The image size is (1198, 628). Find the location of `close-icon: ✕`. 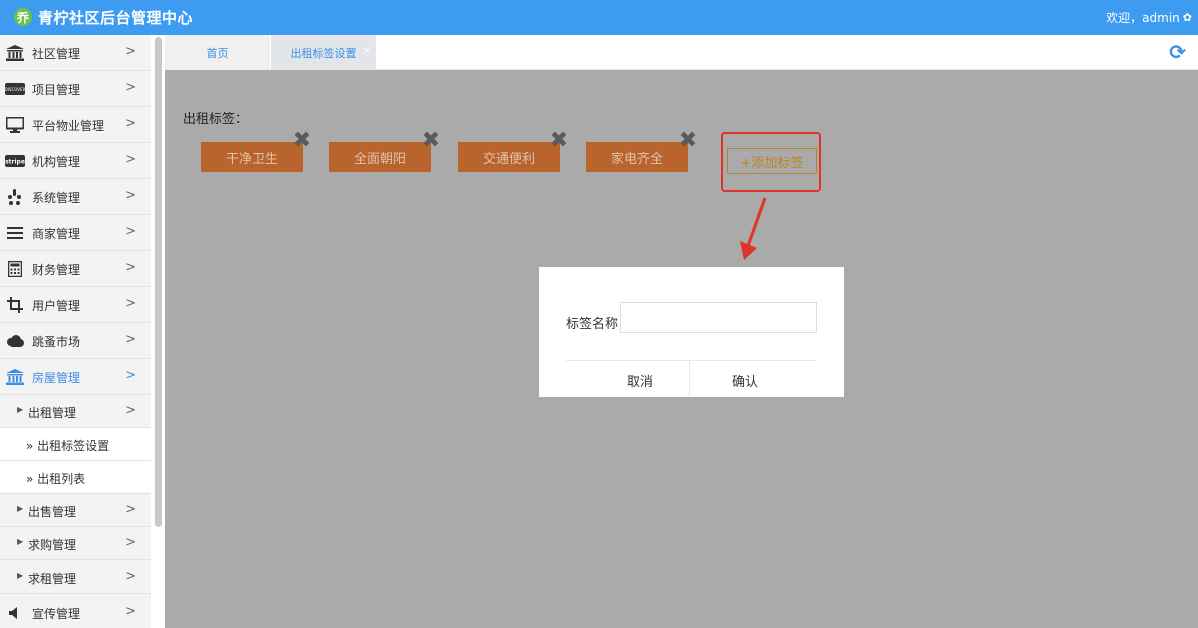

close-icon: ✕ is located at coordinates (367, 51).